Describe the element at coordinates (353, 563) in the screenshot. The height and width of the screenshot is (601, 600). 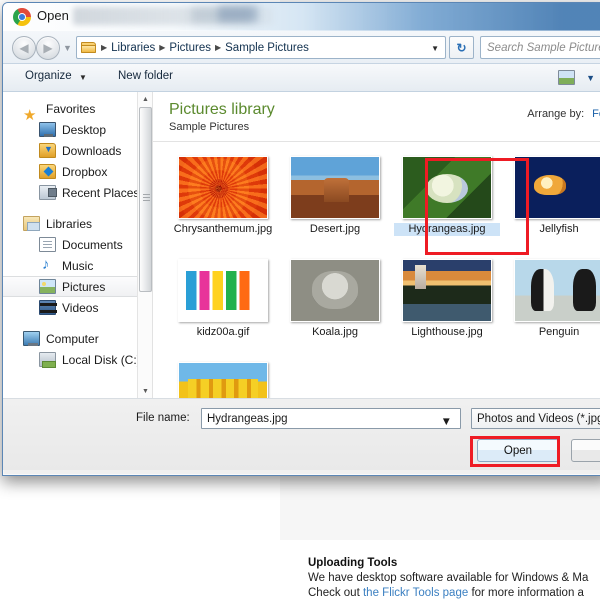
I see `uploading-tools-heading: Uploading Tools` at that location.